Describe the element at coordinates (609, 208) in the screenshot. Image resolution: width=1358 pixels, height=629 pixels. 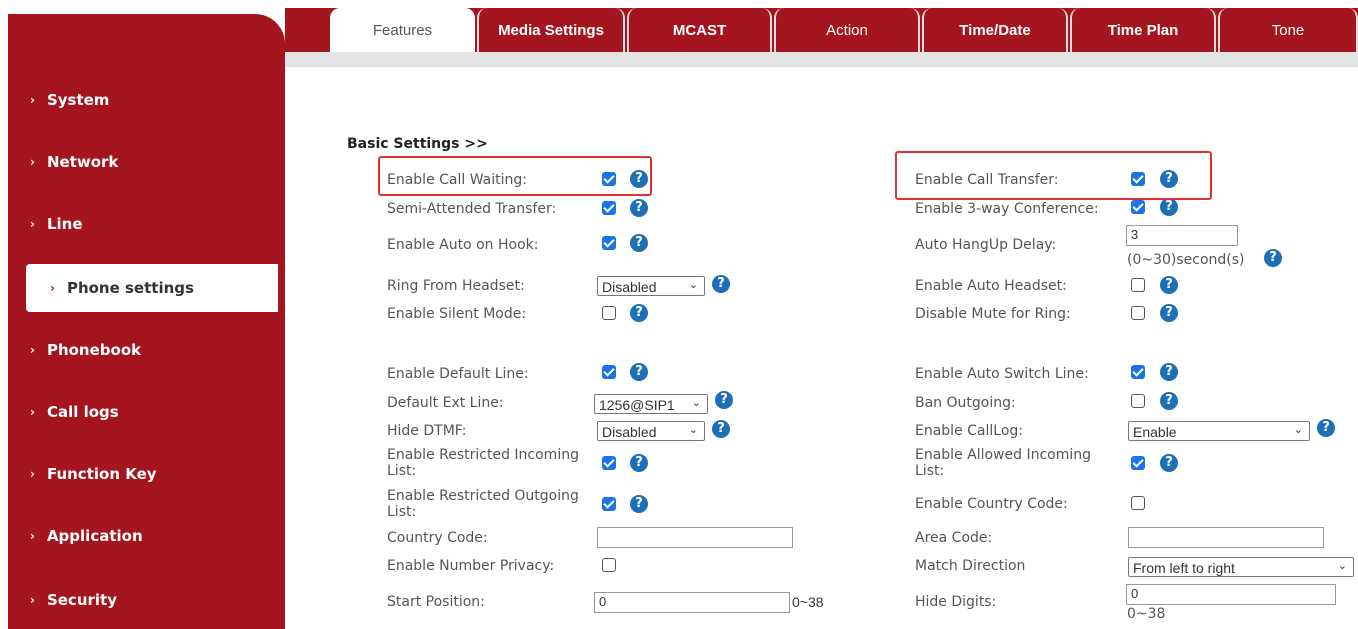
I see `checkbox-semi-attended-transfer` at that location.